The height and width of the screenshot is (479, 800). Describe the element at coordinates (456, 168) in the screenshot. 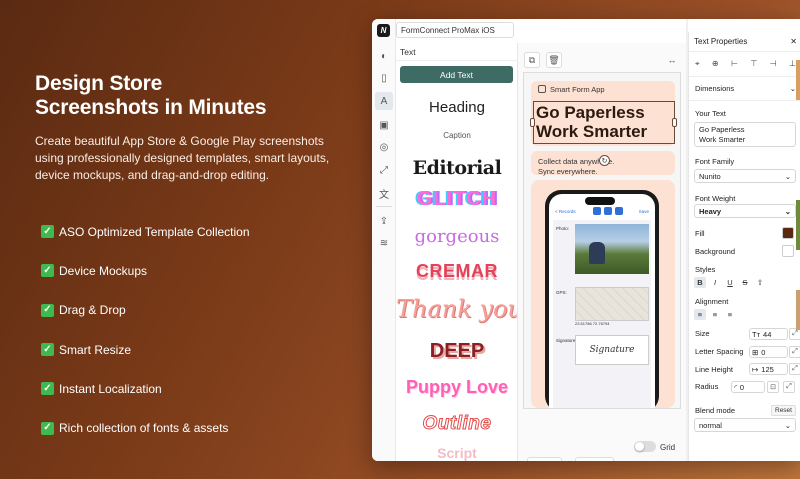

I see `preset-editorial: Editorial` at that location.